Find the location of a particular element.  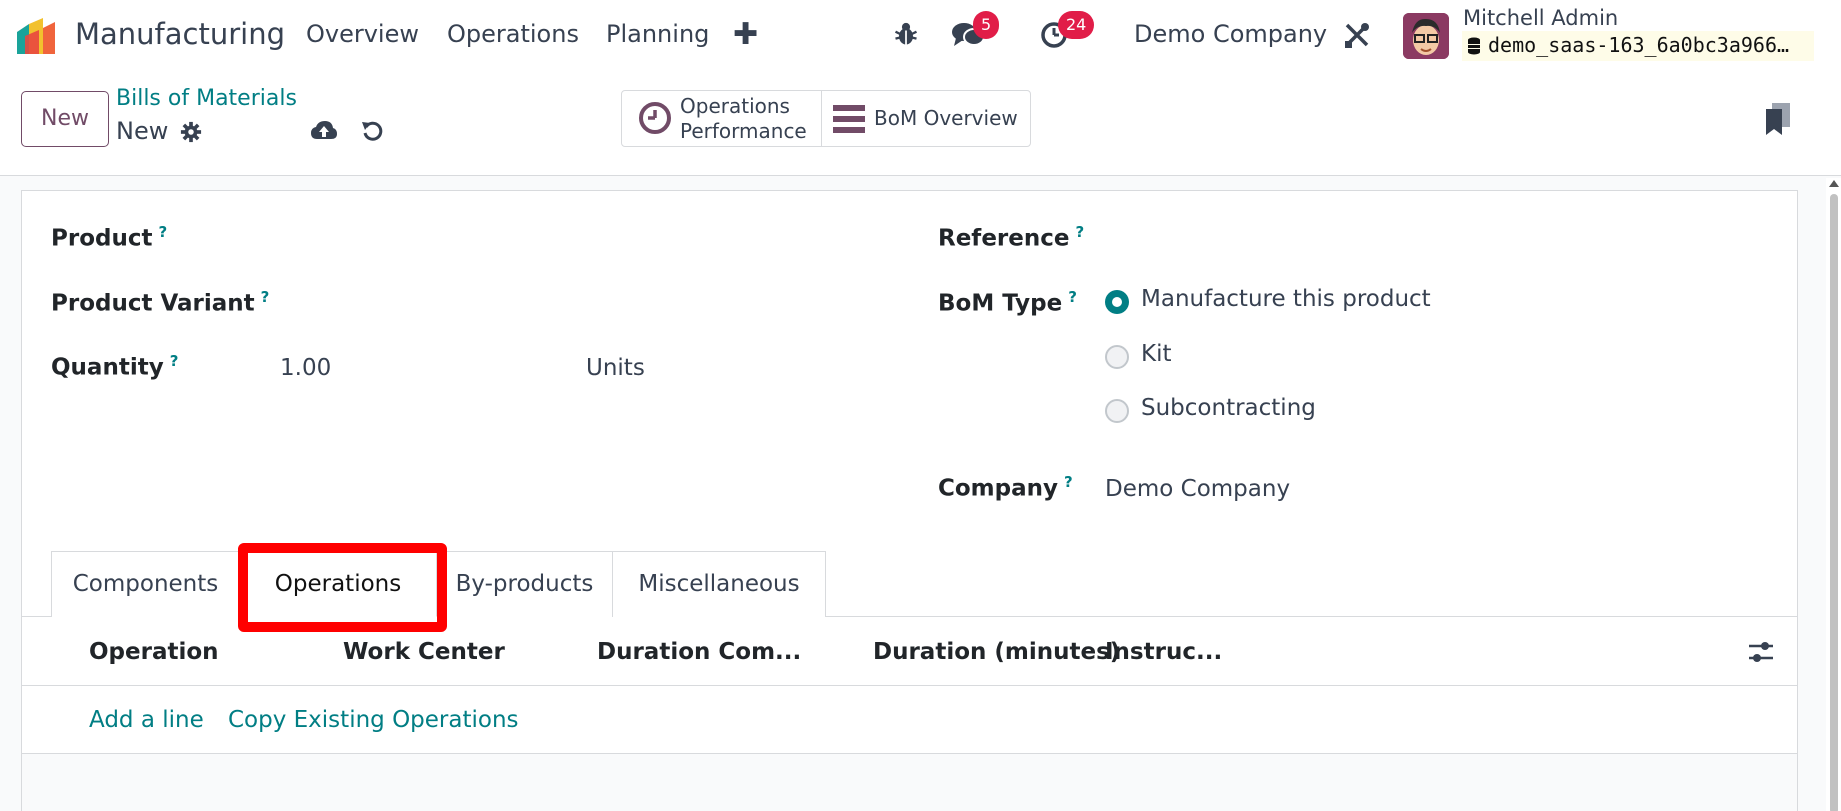

company-switcher: Demo Company is located at coordinates (1230, 34).